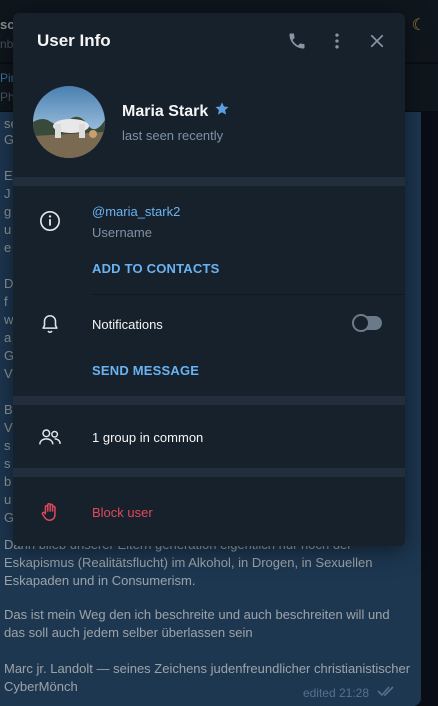 This screenshot has width=438, height=706. Describe the element at coordinates (361, 323) in the screenshot. I see `toggle-knob` at that location.